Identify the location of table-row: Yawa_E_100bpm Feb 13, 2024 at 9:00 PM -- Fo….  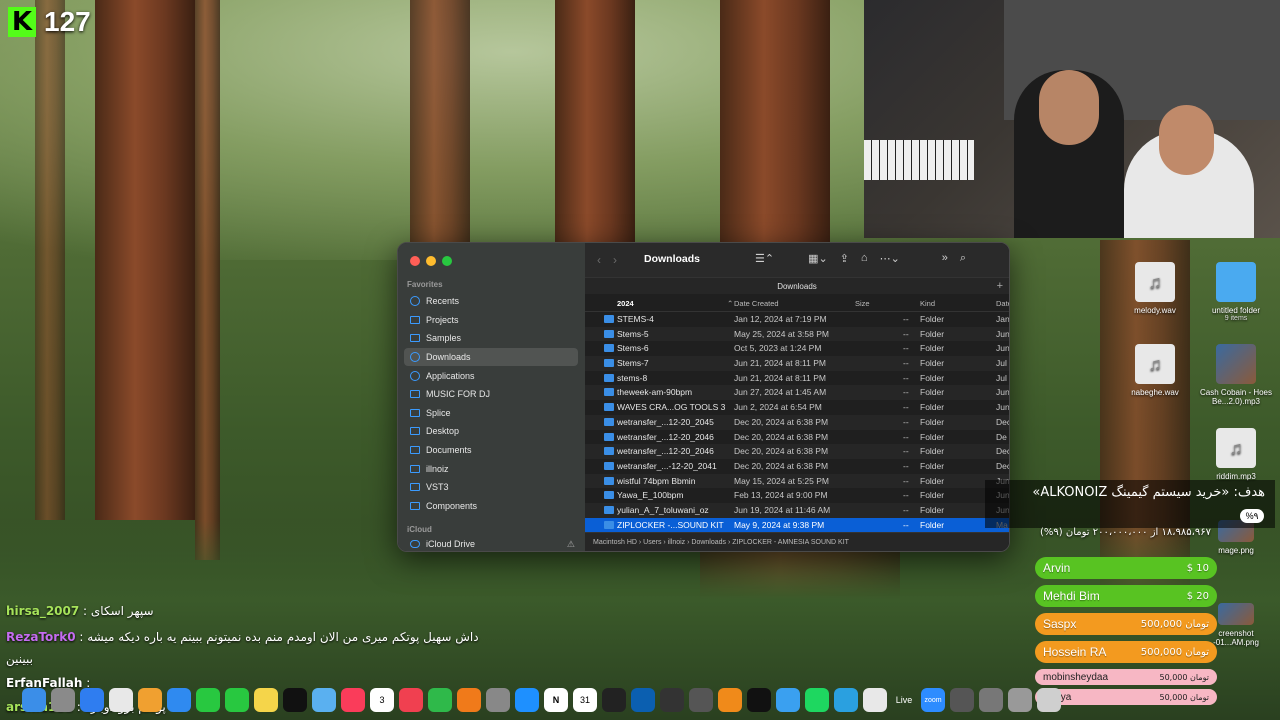
(797, 495).